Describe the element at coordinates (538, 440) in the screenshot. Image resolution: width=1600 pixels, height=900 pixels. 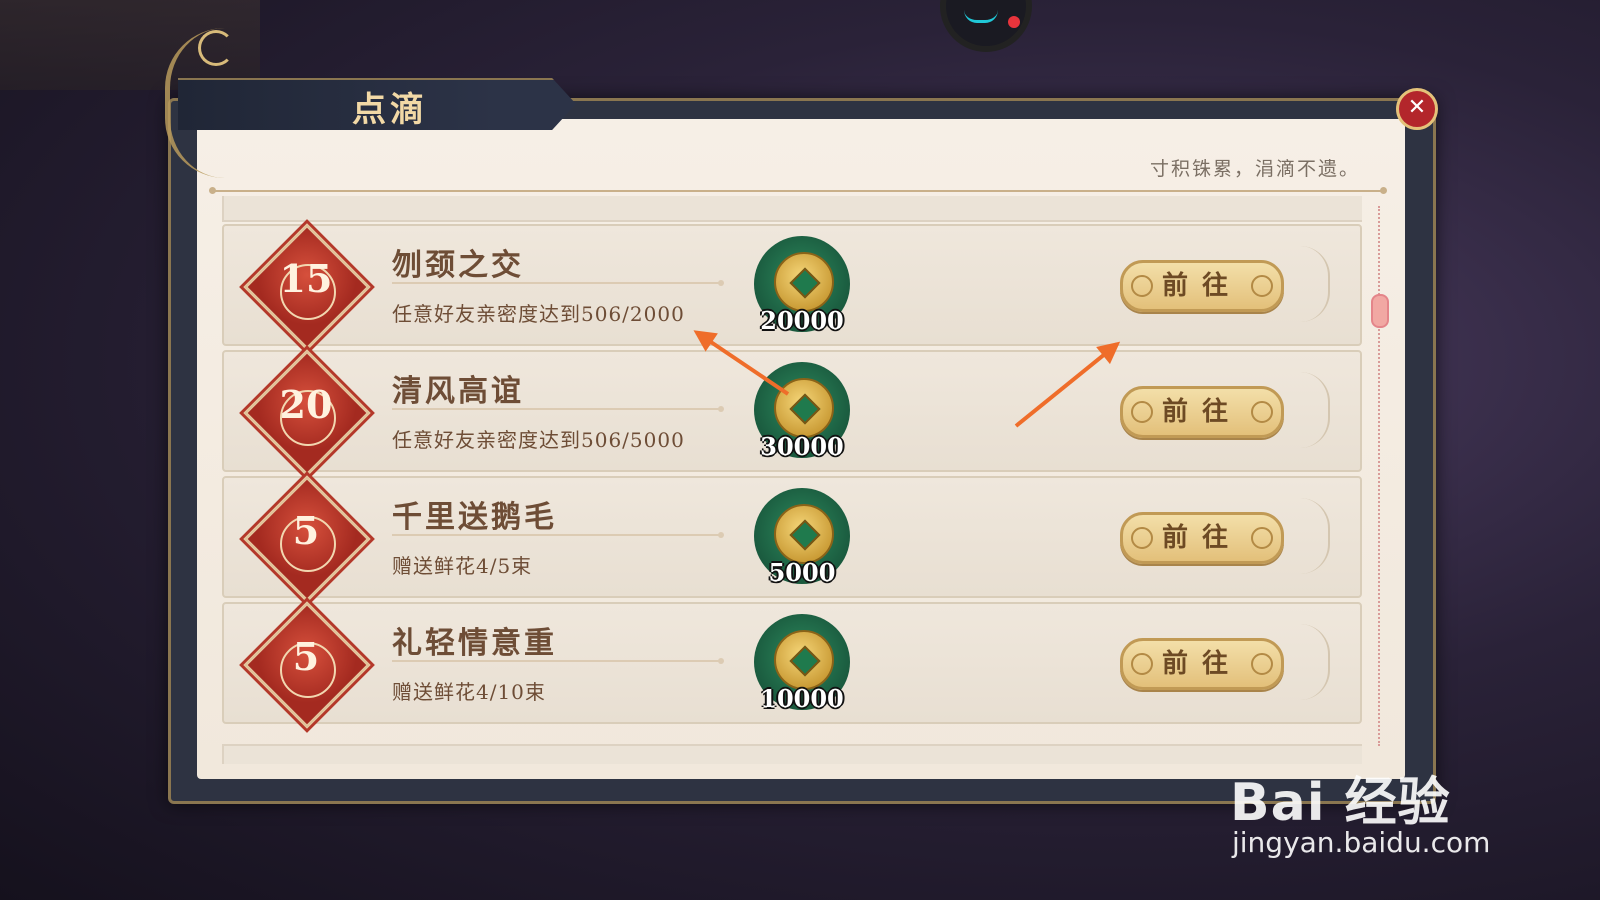
I see `task-progress: 任意好友亲密度达到506/5000` at that location.